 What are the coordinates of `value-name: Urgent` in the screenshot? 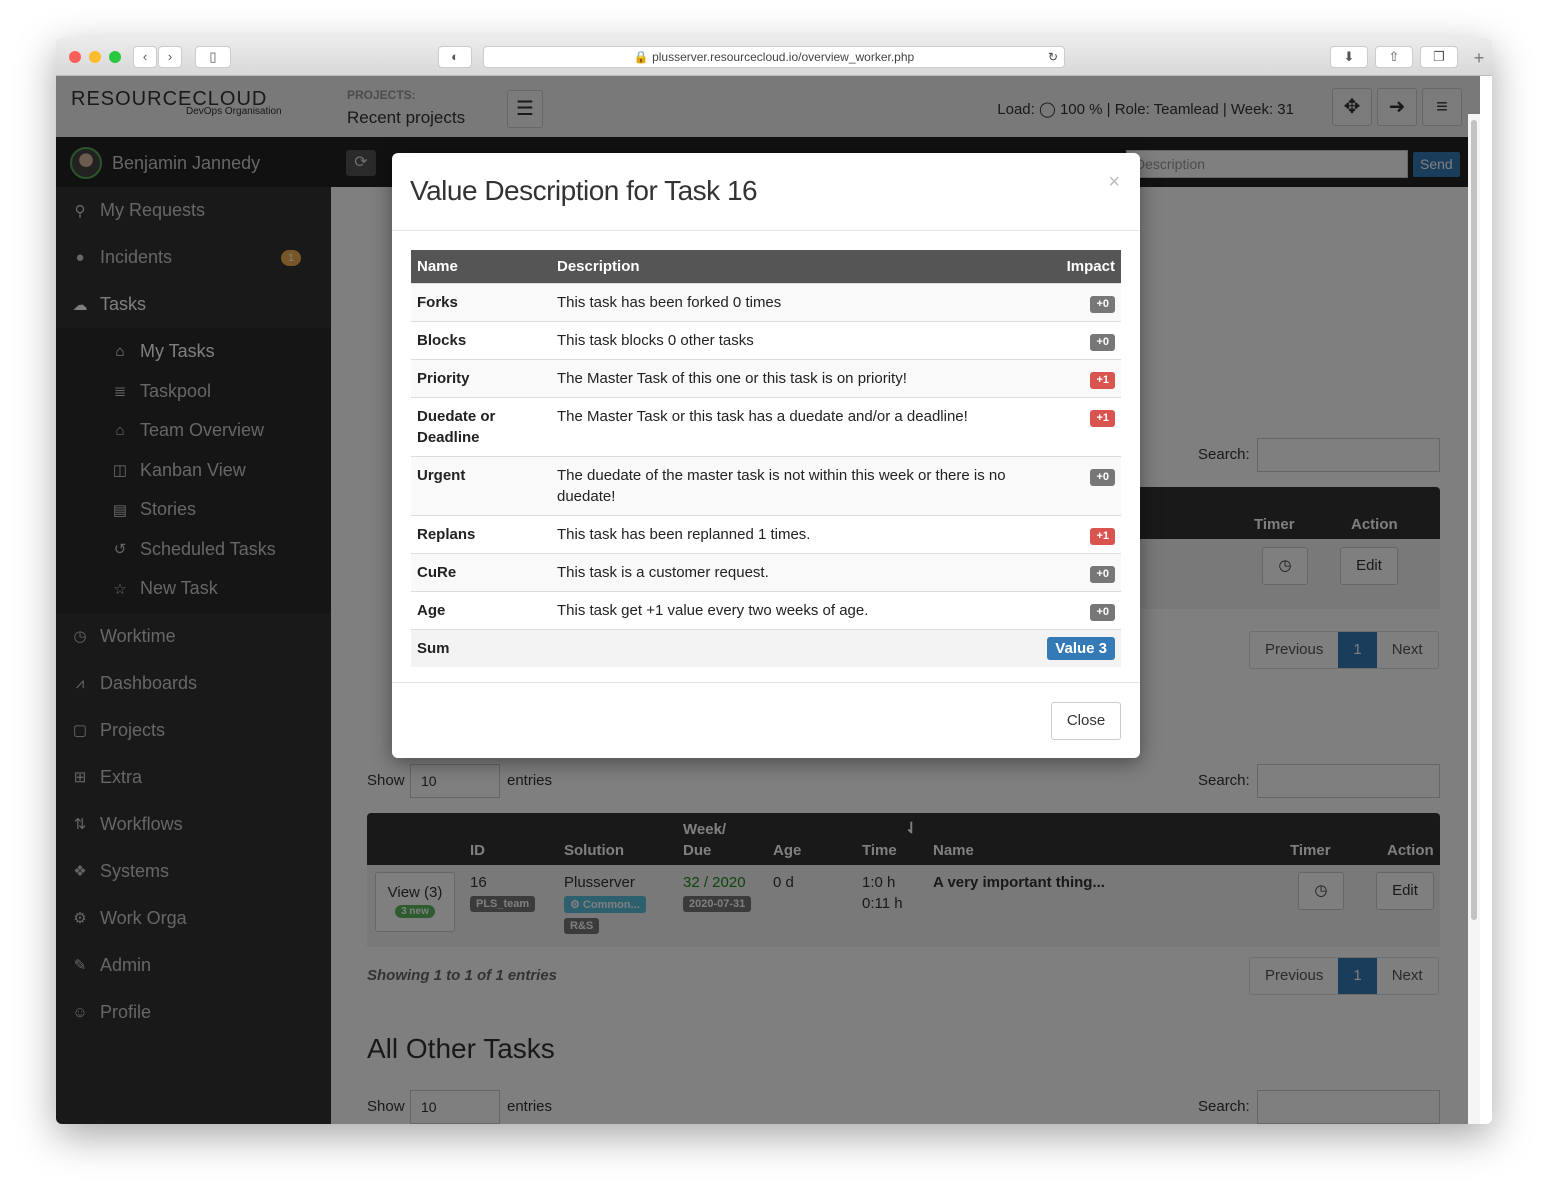 It's located at (481, 486).